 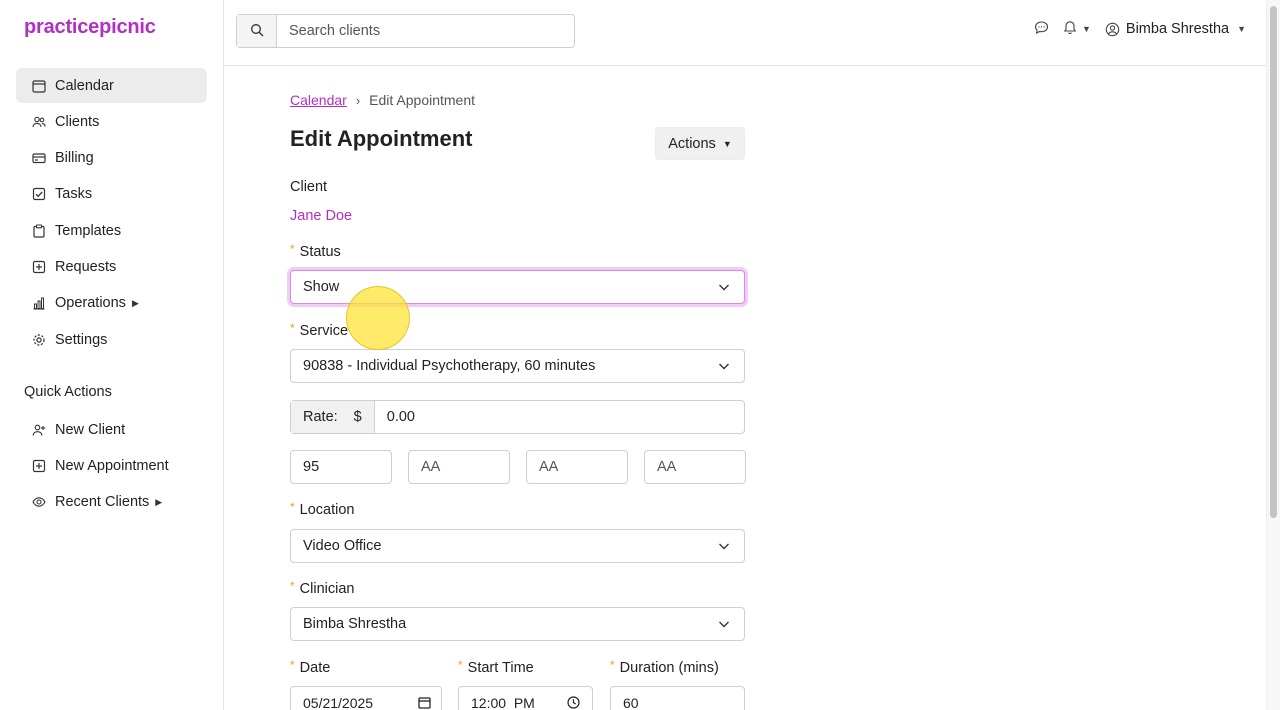 I want to click on user-menu: Bimba Shrestha ▼, so click(x=1175, y=29).